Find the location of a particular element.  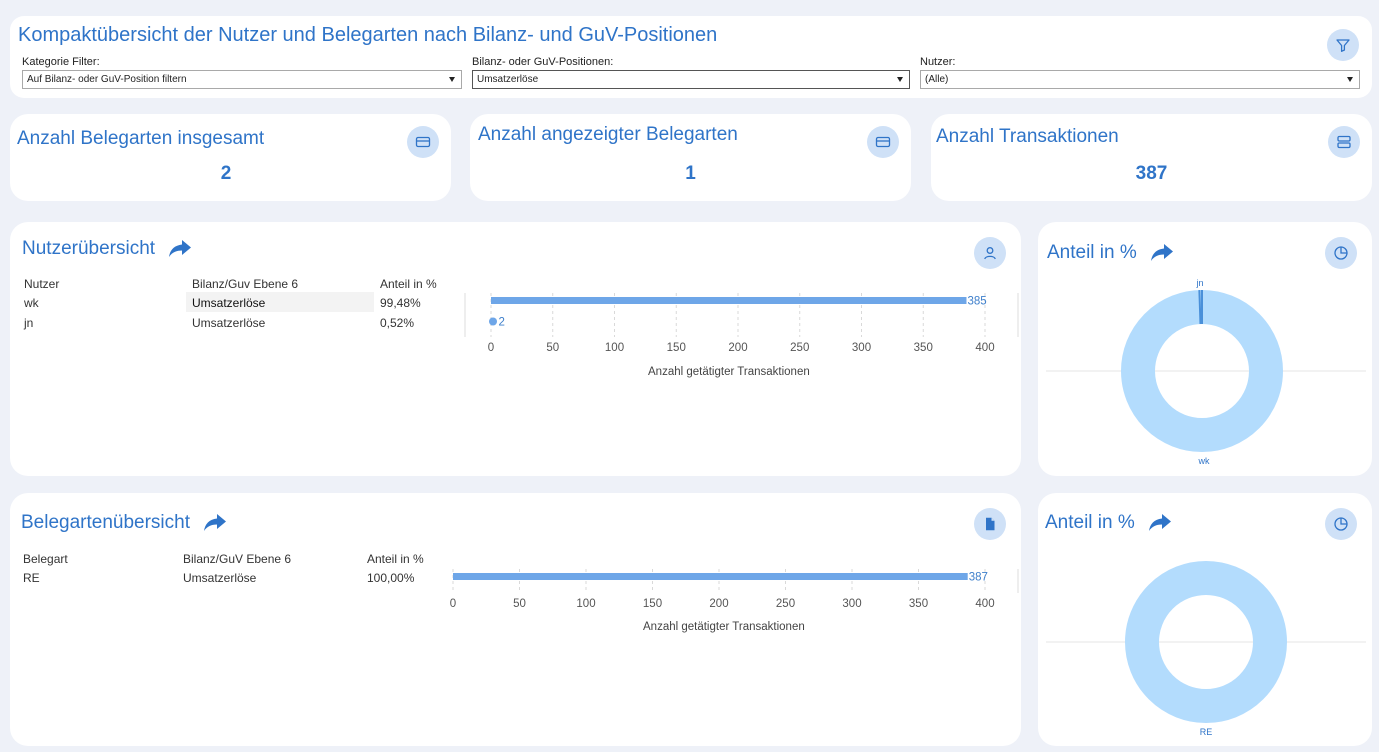

user-share-card: Anteil in % jn wk is located at coordinates (1205, 349).